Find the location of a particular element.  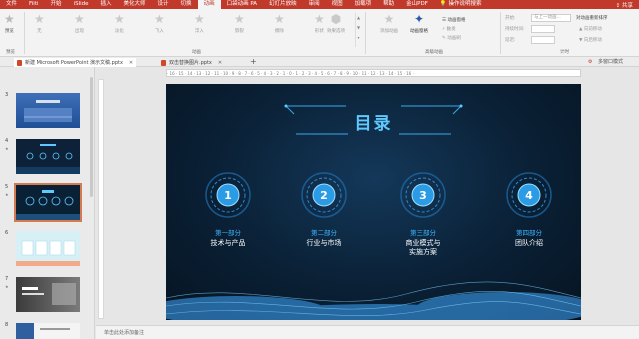

vertical-ruler is located at coordinates (101, 199).